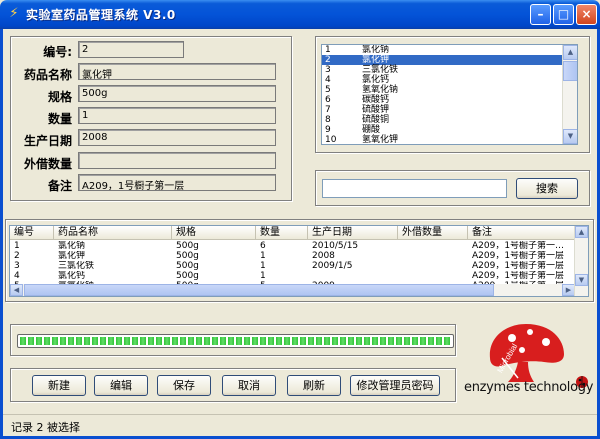 The height and width of the screenshot is (439, 600). Describe the element at coordinates (376, 110) in the screenshot. I see `list-item-name: 硫酸钾` at that location.